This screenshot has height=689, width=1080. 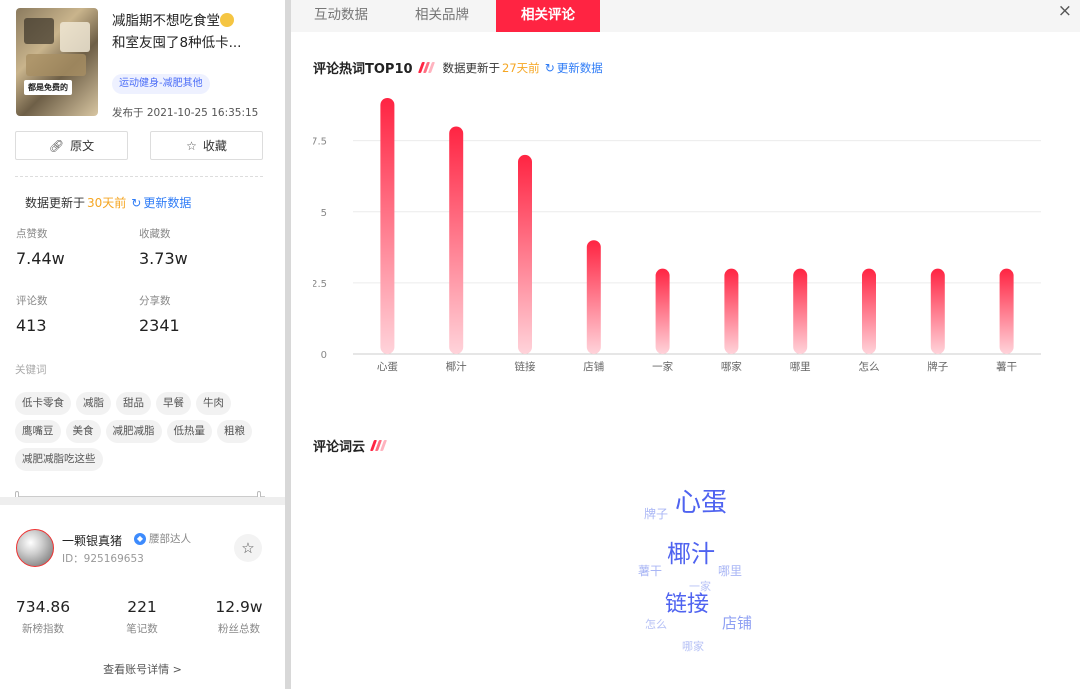 What do you see at coordinates (593, 297) in the screenshot?
I see `bar-店铺` at bounding box center [593, 297].